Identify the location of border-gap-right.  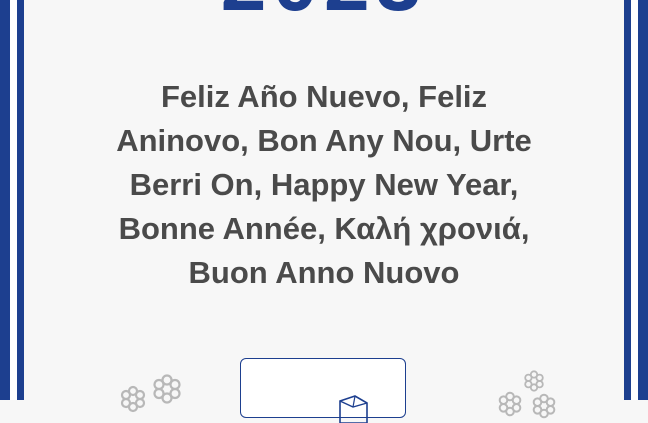
(634, 200).